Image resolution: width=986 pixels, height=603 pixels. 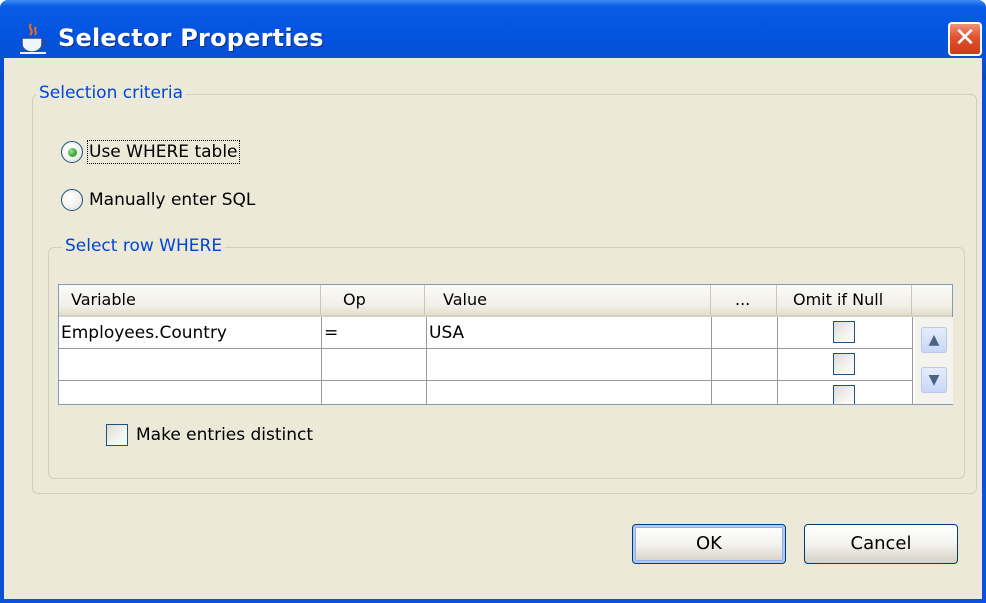 What do you see at coordinates (844, 300) in the screenshot?
I see `column-header-omit-if-null: Omit if Null` at bounding box center [844, 300].